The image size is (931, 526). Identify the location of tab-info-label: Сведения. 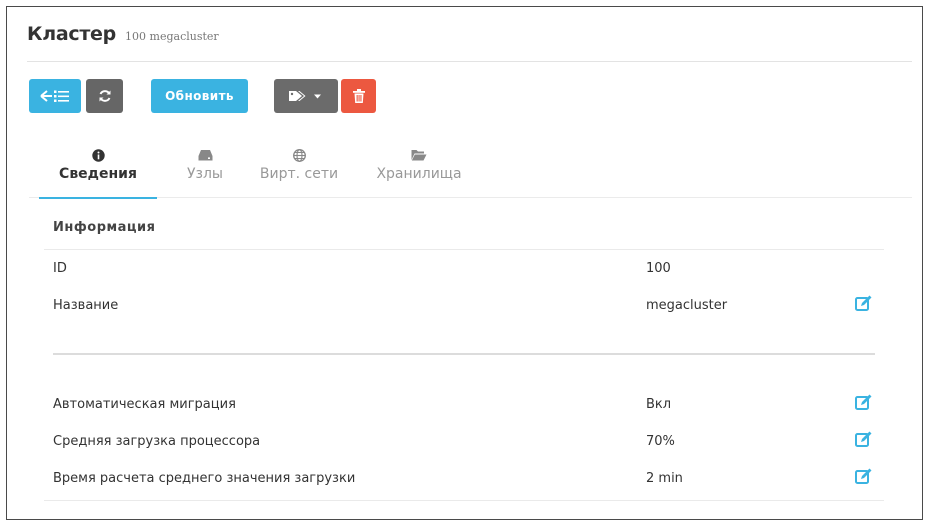
(98, 174).